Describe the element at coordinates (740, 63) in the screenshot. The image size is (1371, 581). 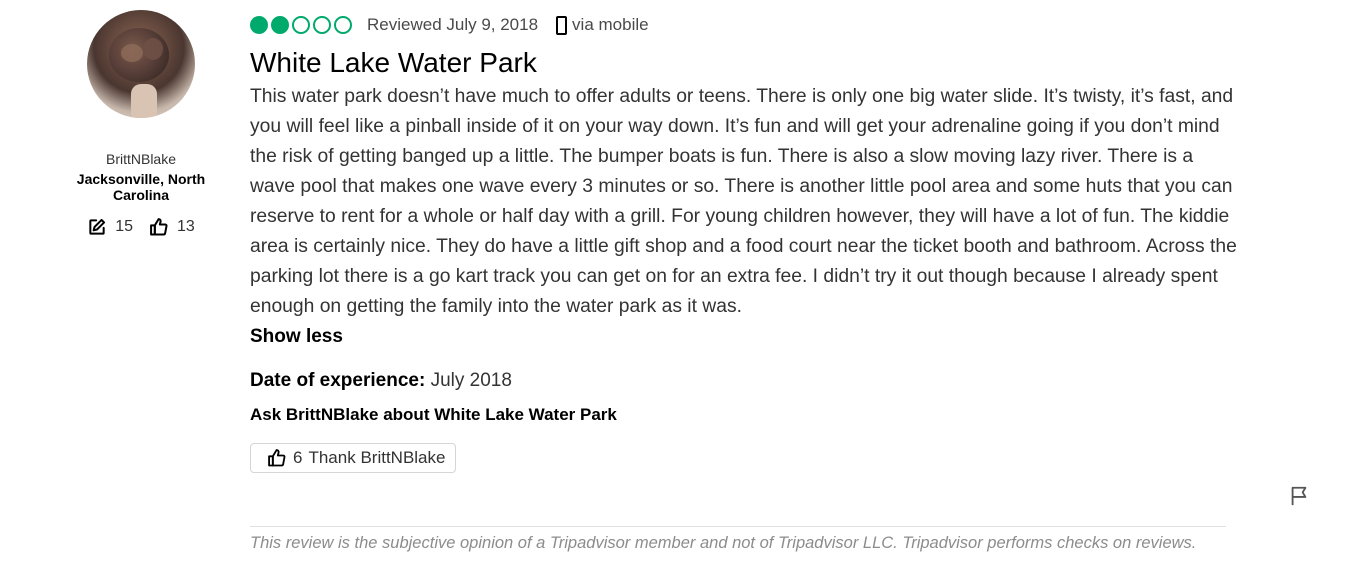
I see `review-title: White Lake Water Park` at that location.